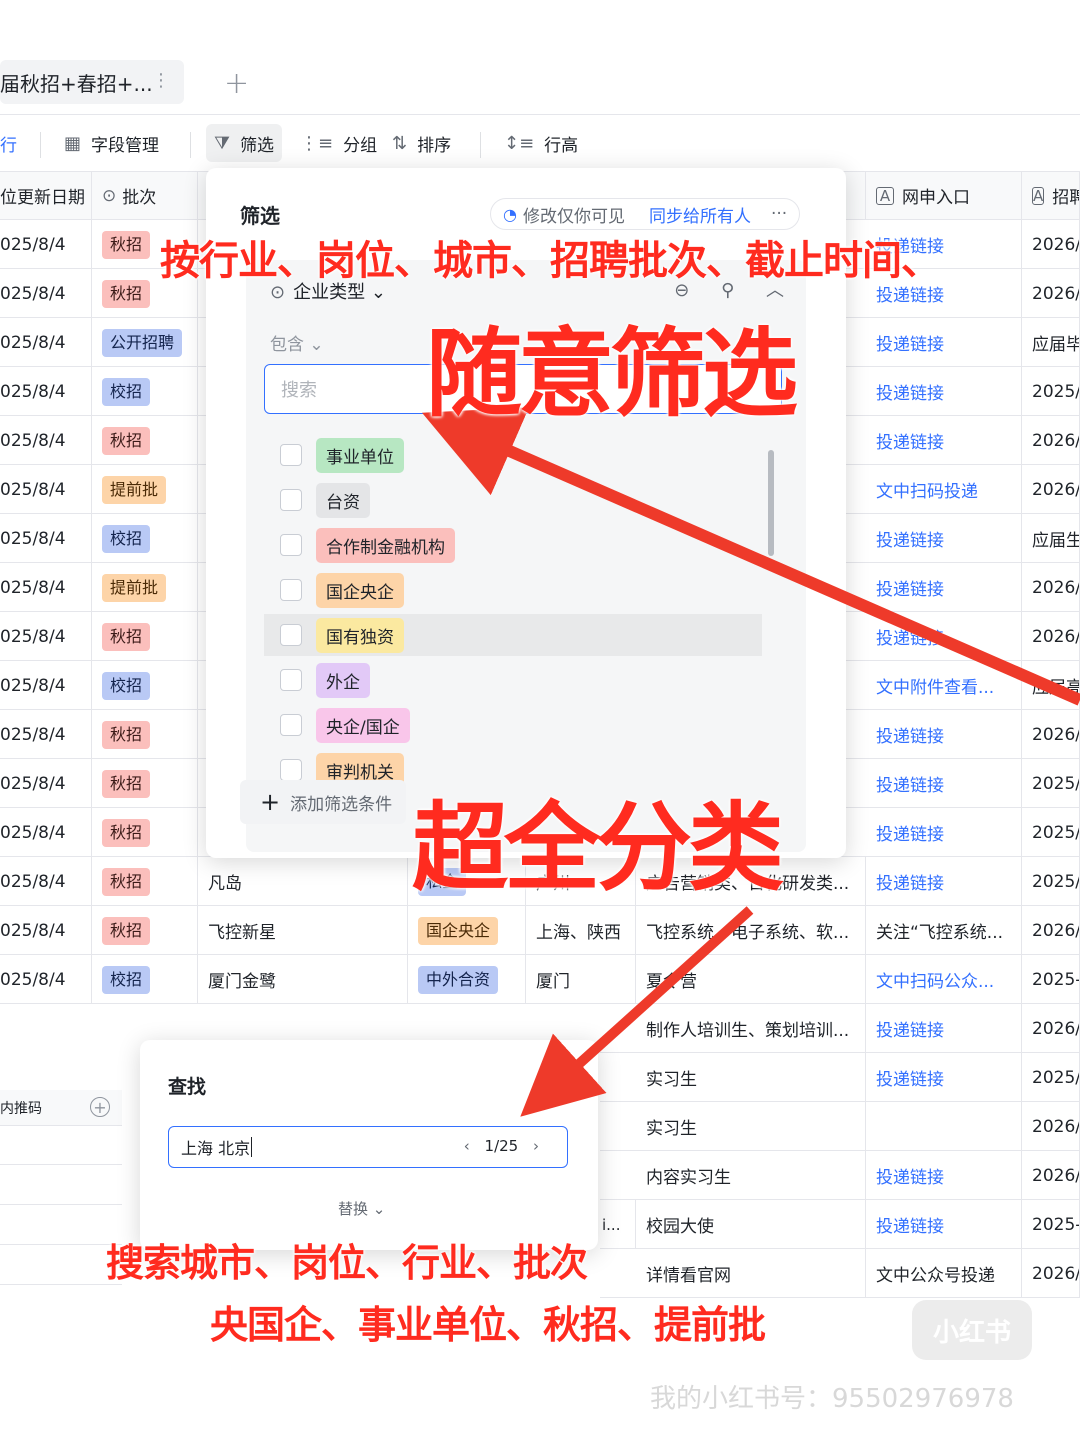 The image size is (1080, 1440). What do you see at coordinates (46, 196) in the screenshot?
I see `column-header-date: 位更新日期` at bounding box center [46, 196].